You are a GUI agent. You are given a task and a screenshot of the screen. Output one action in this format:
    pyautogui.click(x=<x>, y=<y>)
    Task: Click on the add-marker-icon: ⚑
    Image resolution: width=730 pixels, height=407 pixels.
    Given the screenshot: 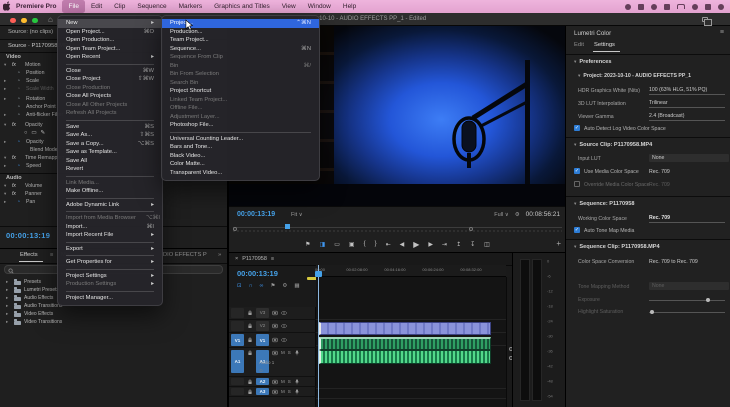 What is the action you would take?
    pyautogui.click(x=272, y=286)
    